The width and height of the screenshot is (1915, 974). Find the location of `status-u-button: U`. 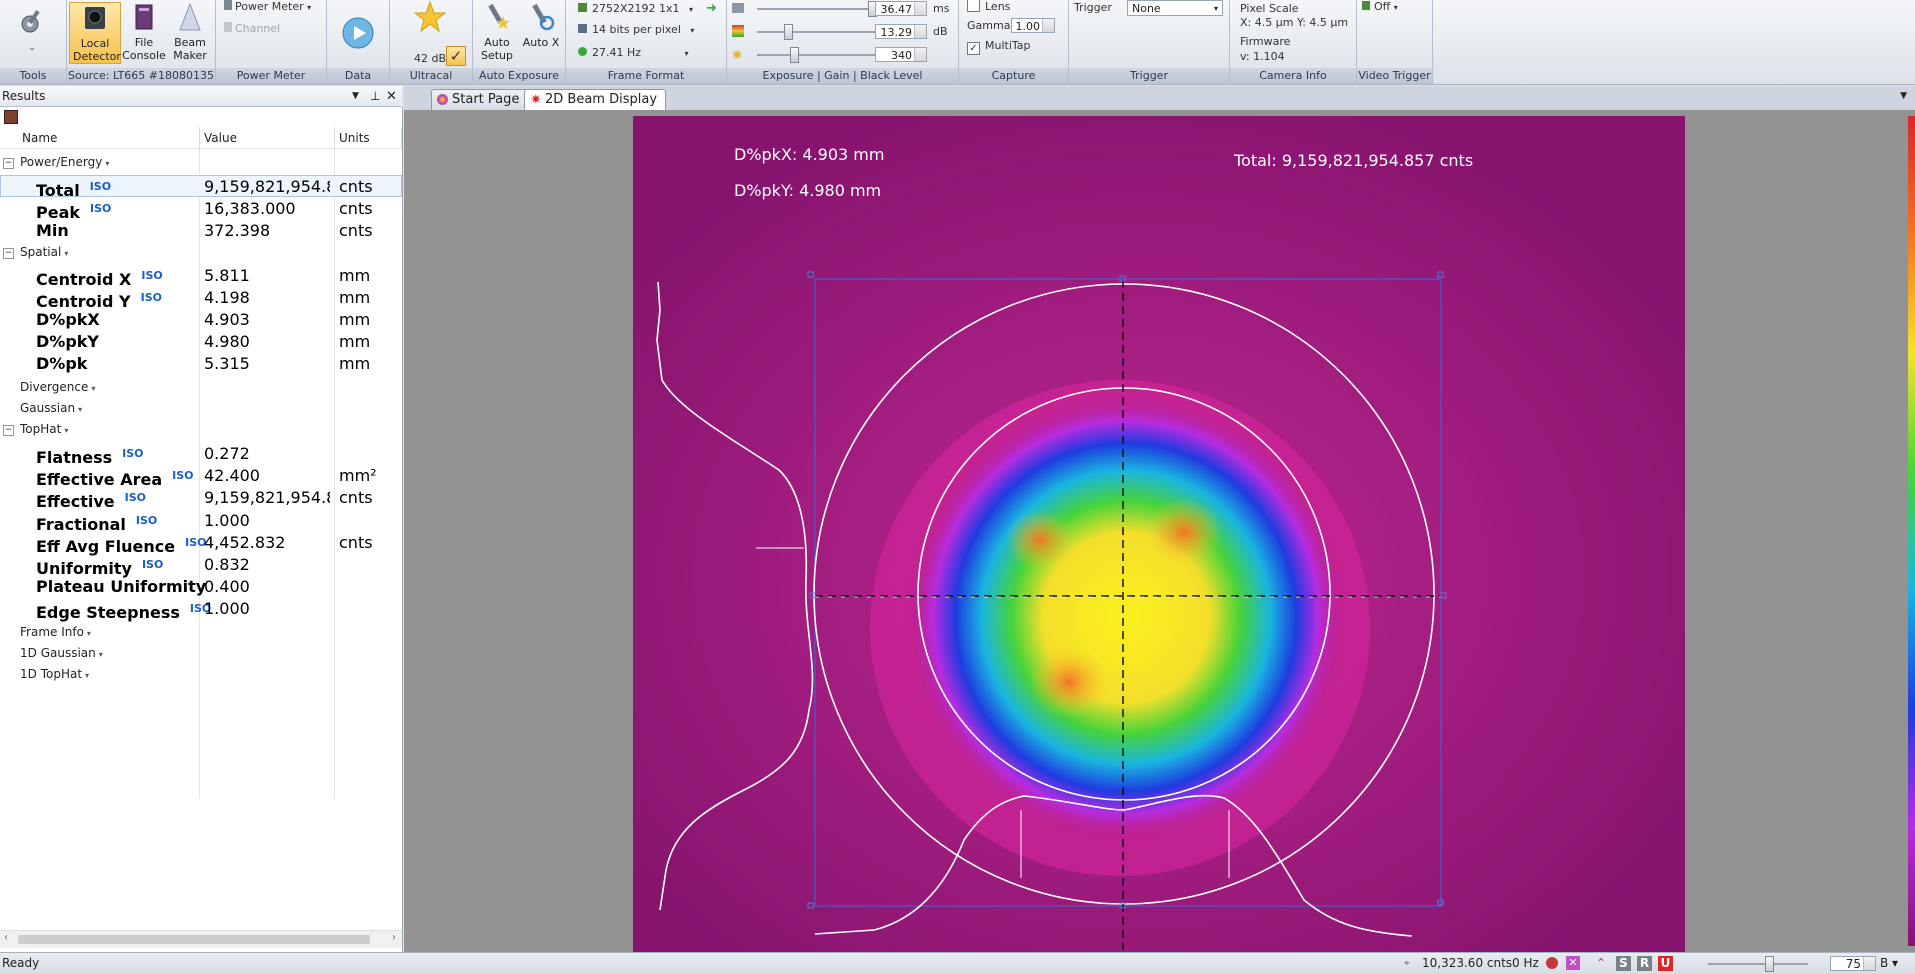

status-u-button: U is located at coordinates (1665, 963).